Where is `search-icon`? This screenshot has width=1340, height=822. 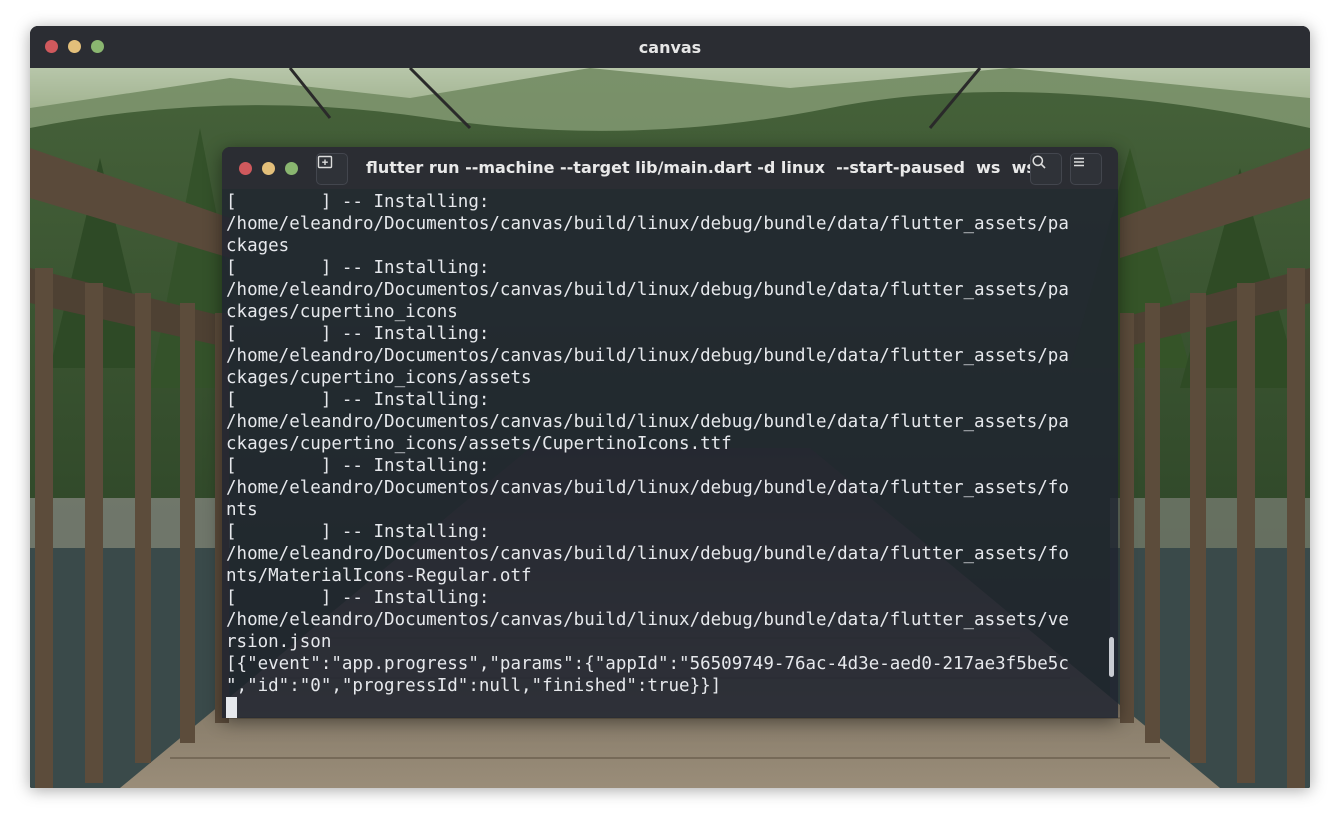
search-icon is located at coordinates (1039, 162).